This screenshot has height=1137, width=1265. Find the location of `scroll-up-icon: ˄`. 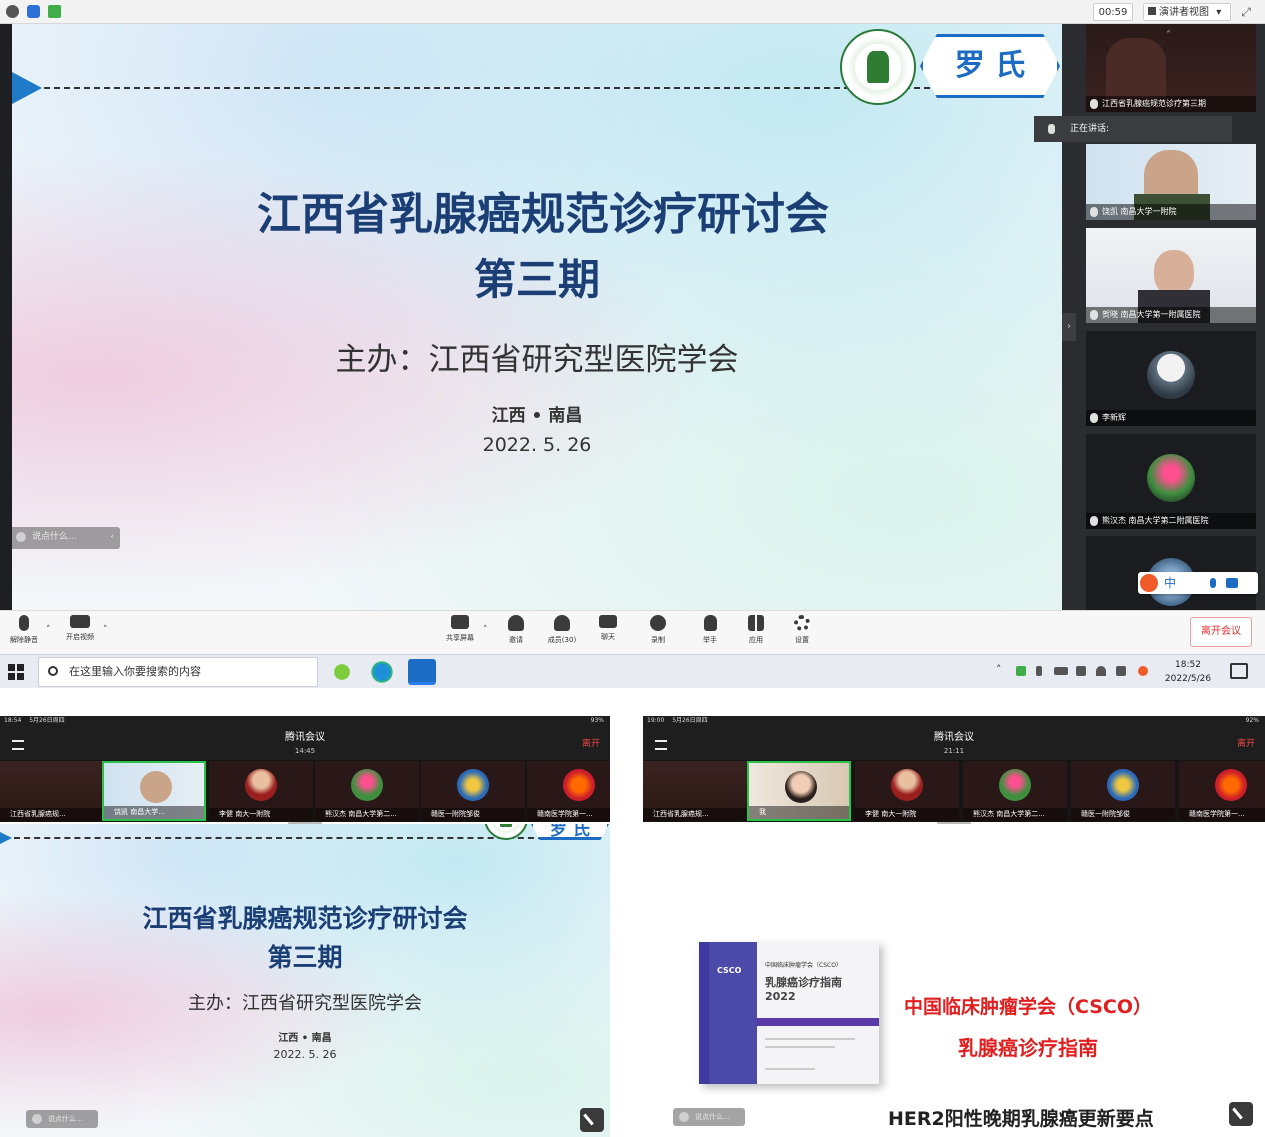

scroll-up-icon: ˄ is located at coordinates (1168, 35).